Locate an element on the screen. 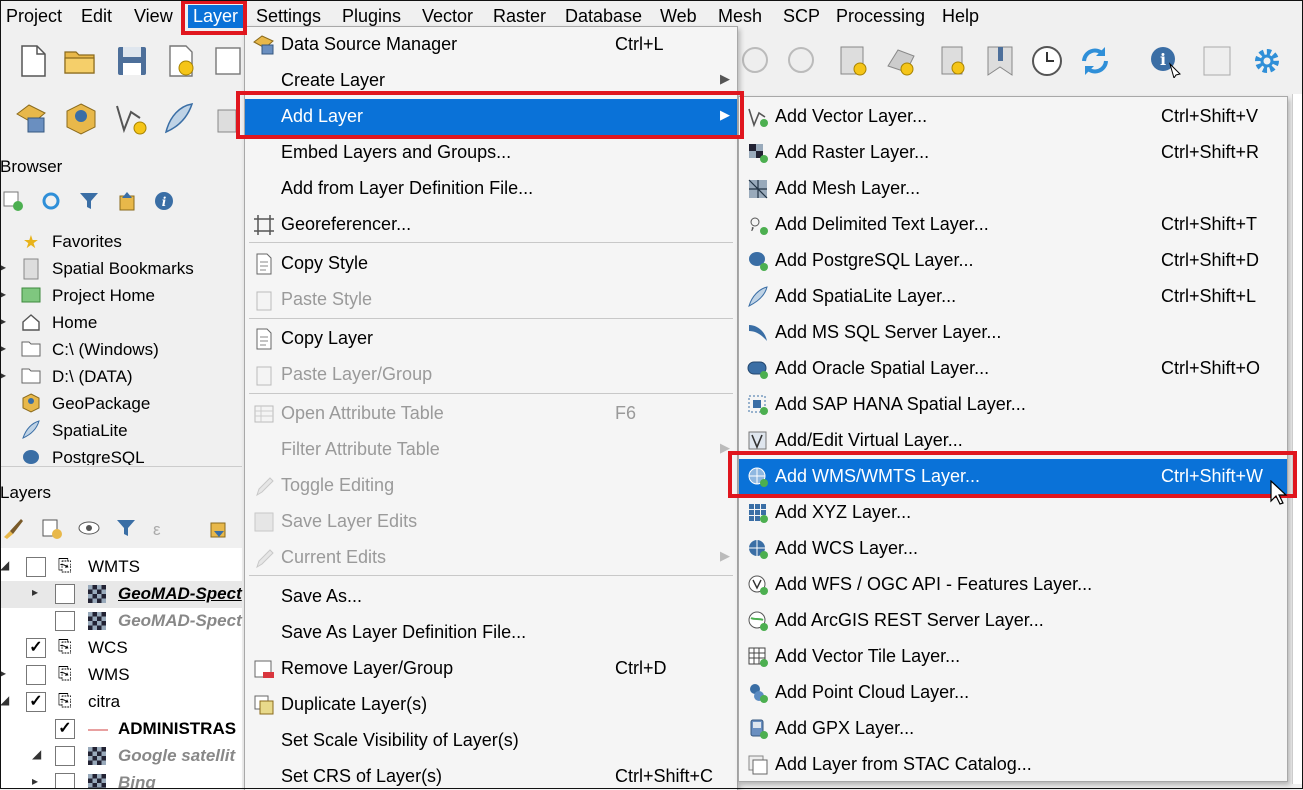  filter-legend-icon is located at coordinates (127, 528).